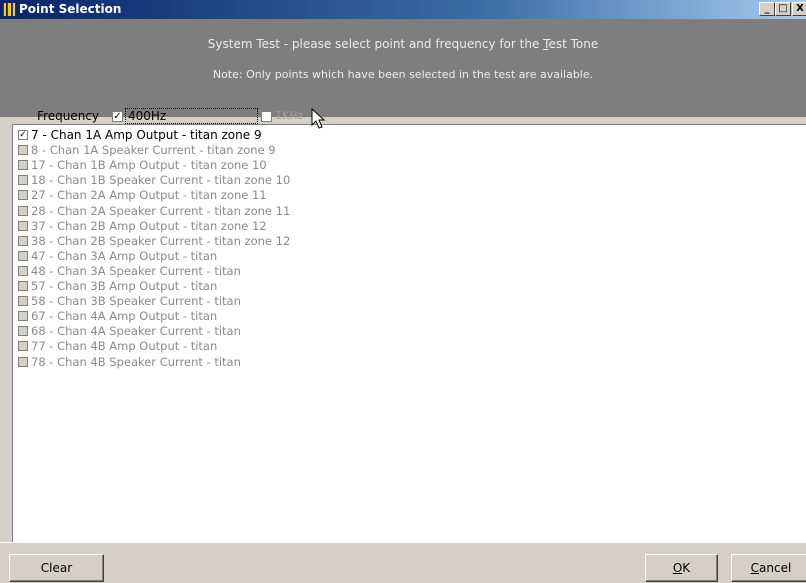 The width and height of the screenshot is (806, 583). Describe the element at coordinates (686, 568) in the screenshot. I see `ok-label-rest: K` at that location.